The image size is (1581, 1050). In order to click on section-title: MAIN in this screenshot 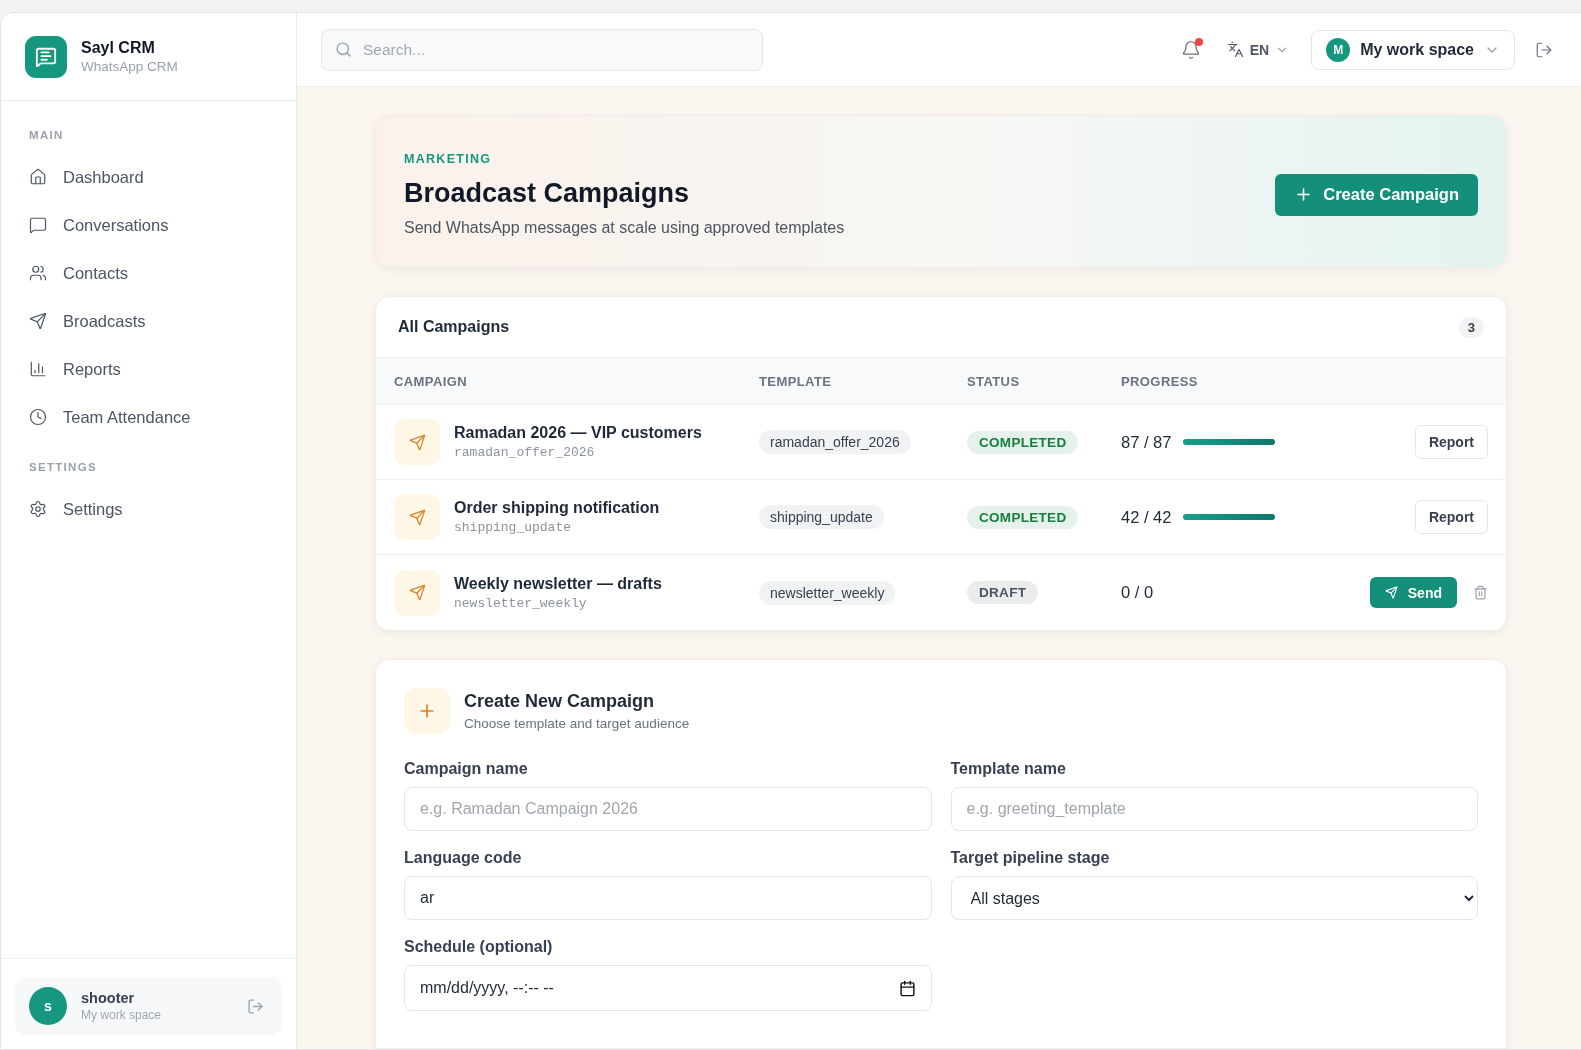, I will do `click(46, 135)`.